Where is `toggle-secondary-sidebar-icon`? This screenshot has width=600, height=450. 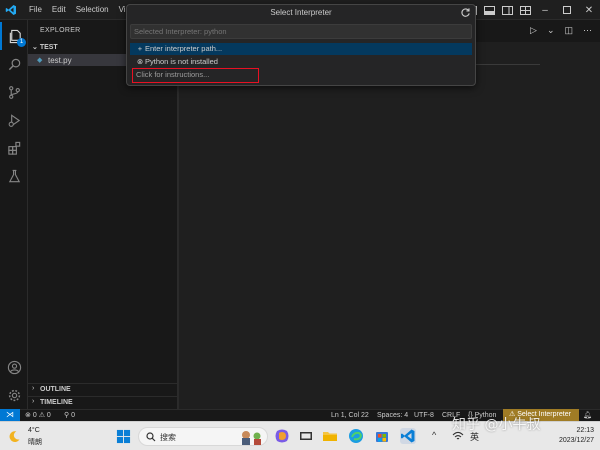
toggle-secondary-sidebar-icon is located at coordinates (507, 10).